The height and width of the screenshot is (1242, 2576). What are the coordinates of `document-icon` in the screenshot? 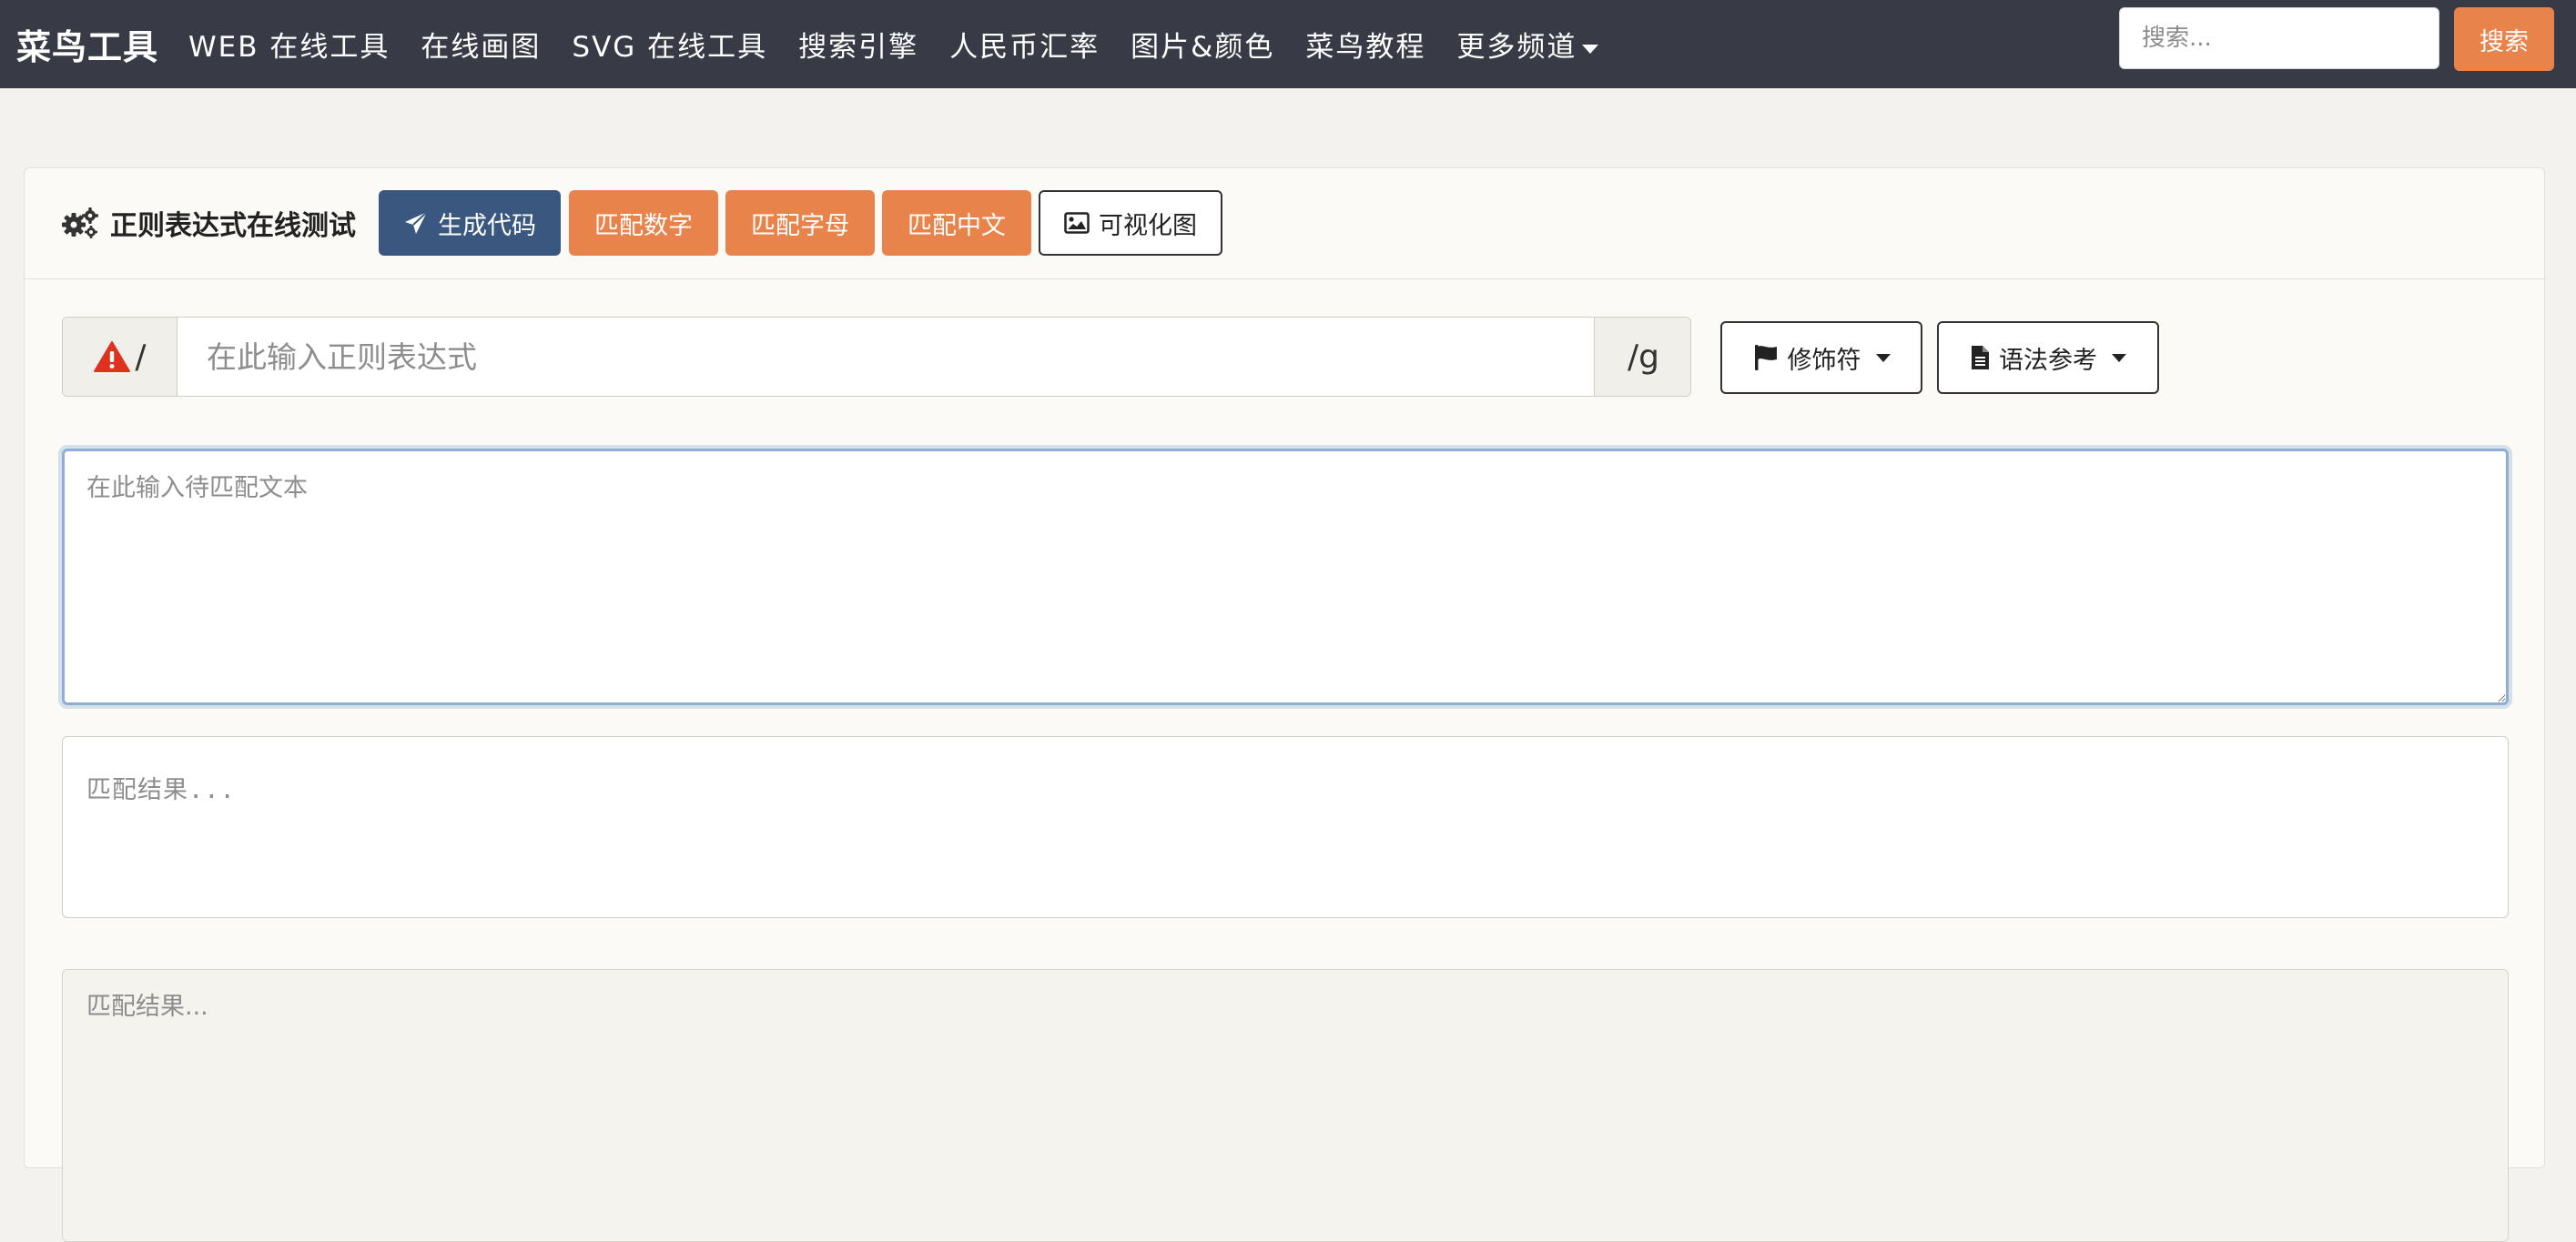 It's located at (1980, 357).